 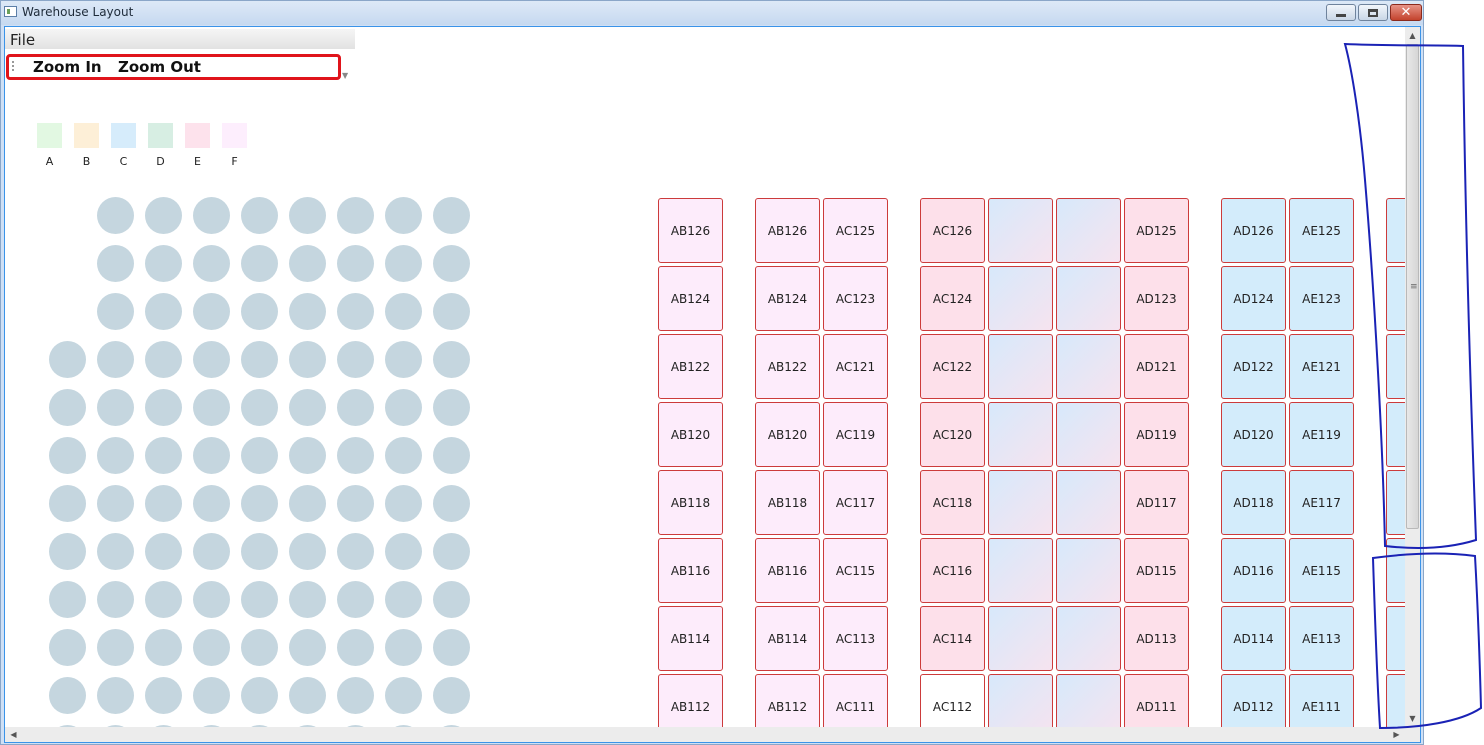 What do you see at coordinates (1253, 298) in the screenshot?
I see `storage-bin: AD124` at bounding box center [1253, 298].